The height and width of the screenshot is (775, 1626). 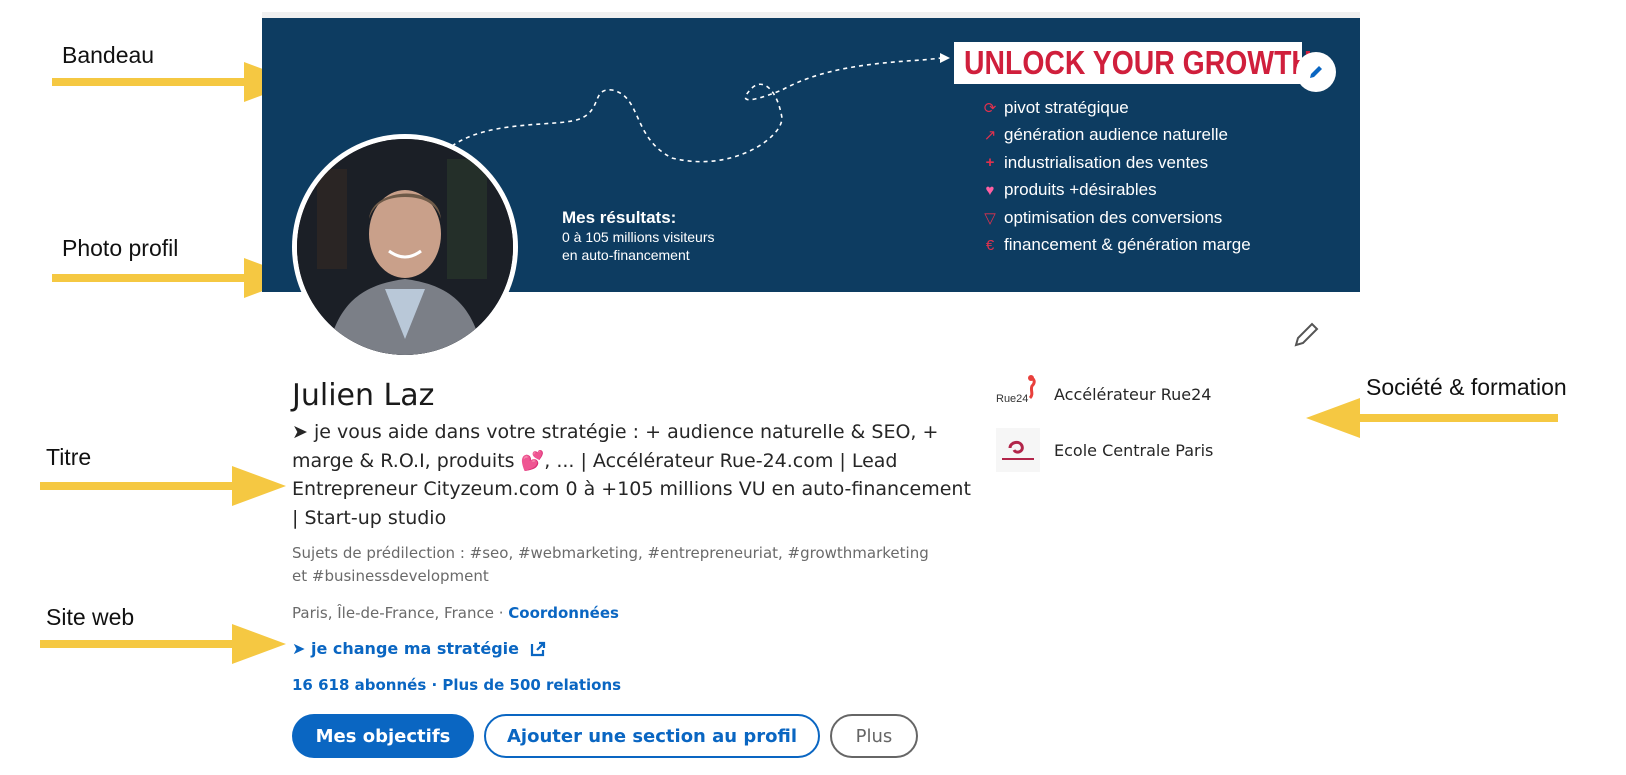 I want to click on website-link: ➤ je change ma stratégie, so click(x=419, y=648).